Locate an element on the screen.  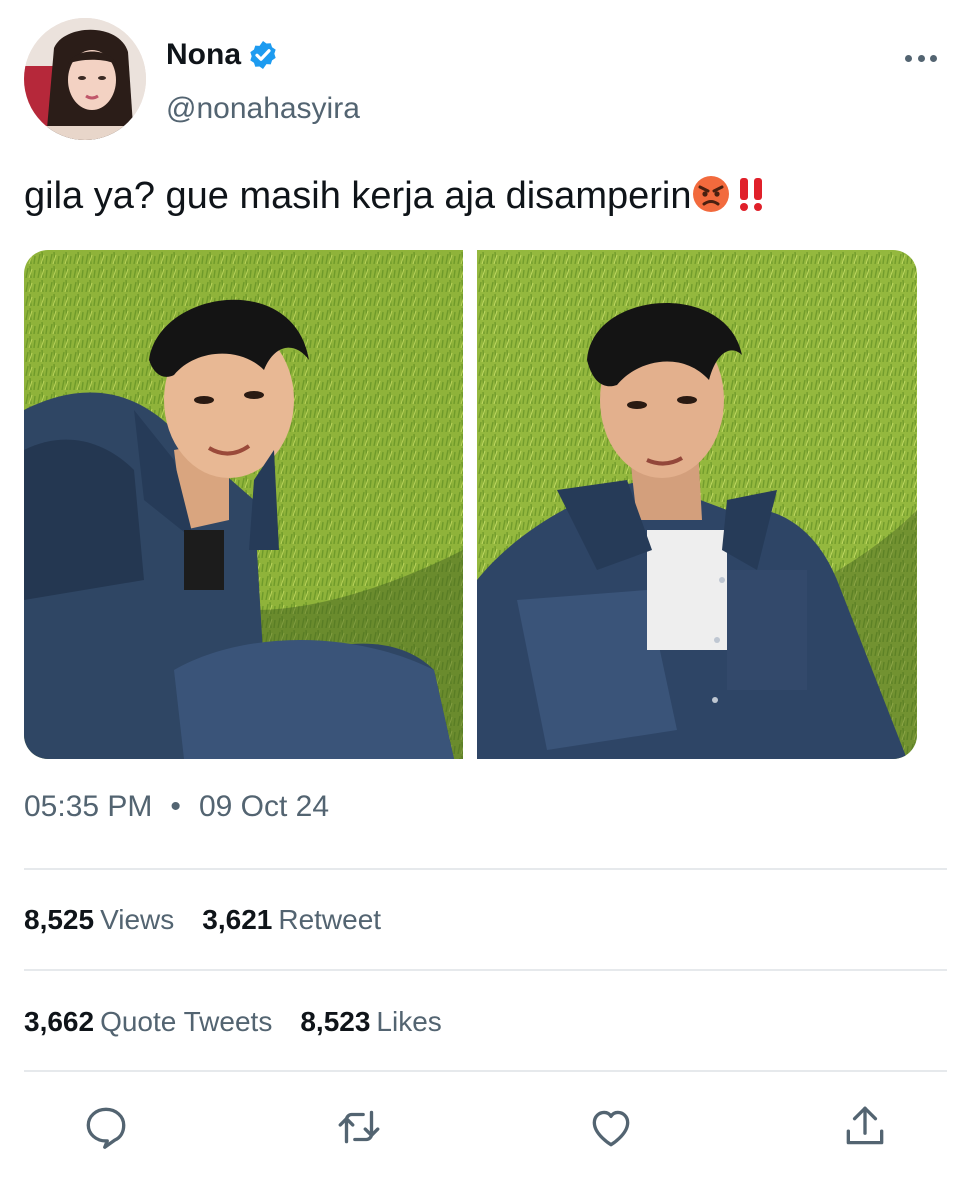
retweet-icon is located at coordinates (359, 1127).